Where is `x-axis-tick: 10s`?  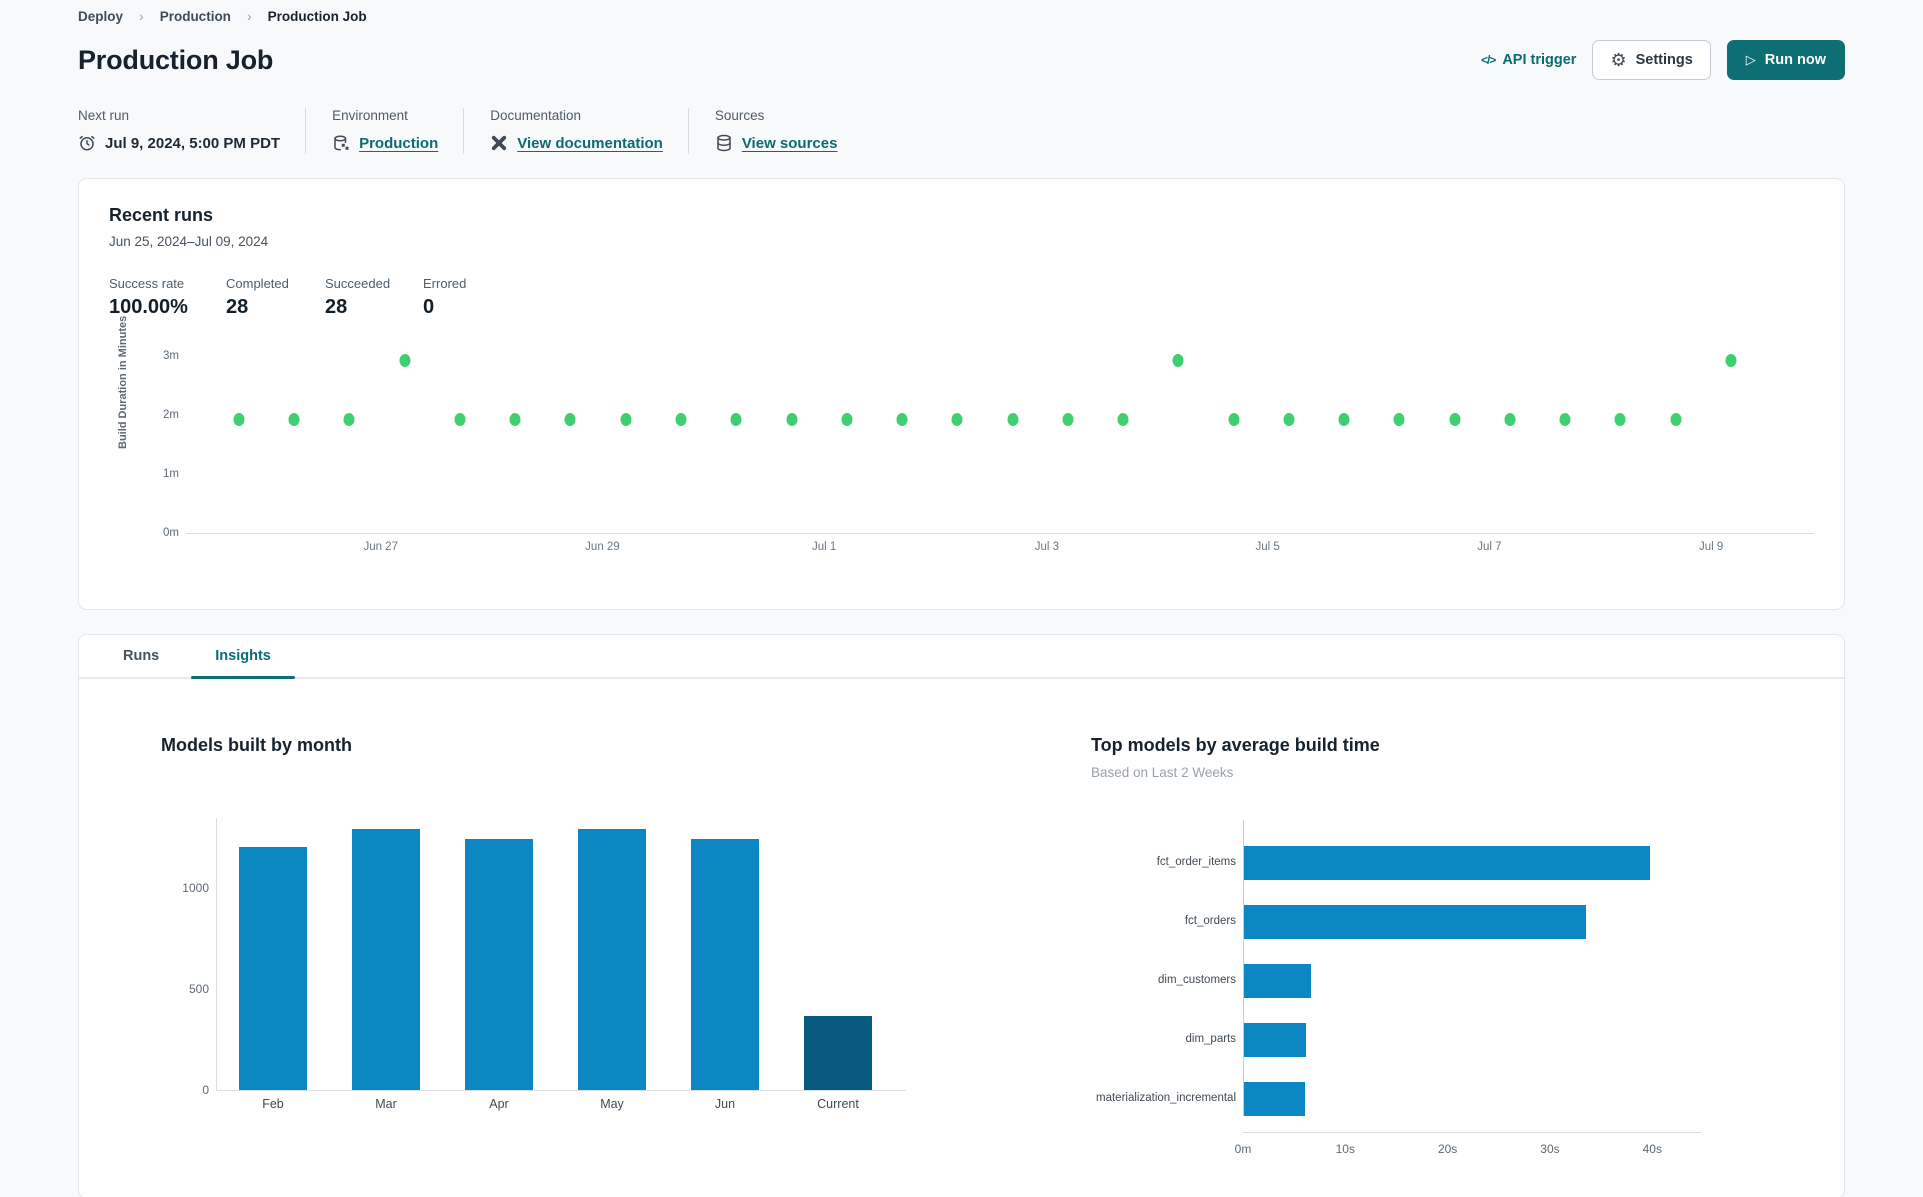
x-axis-tick: 10s is located at coordinates (1345, 1149).